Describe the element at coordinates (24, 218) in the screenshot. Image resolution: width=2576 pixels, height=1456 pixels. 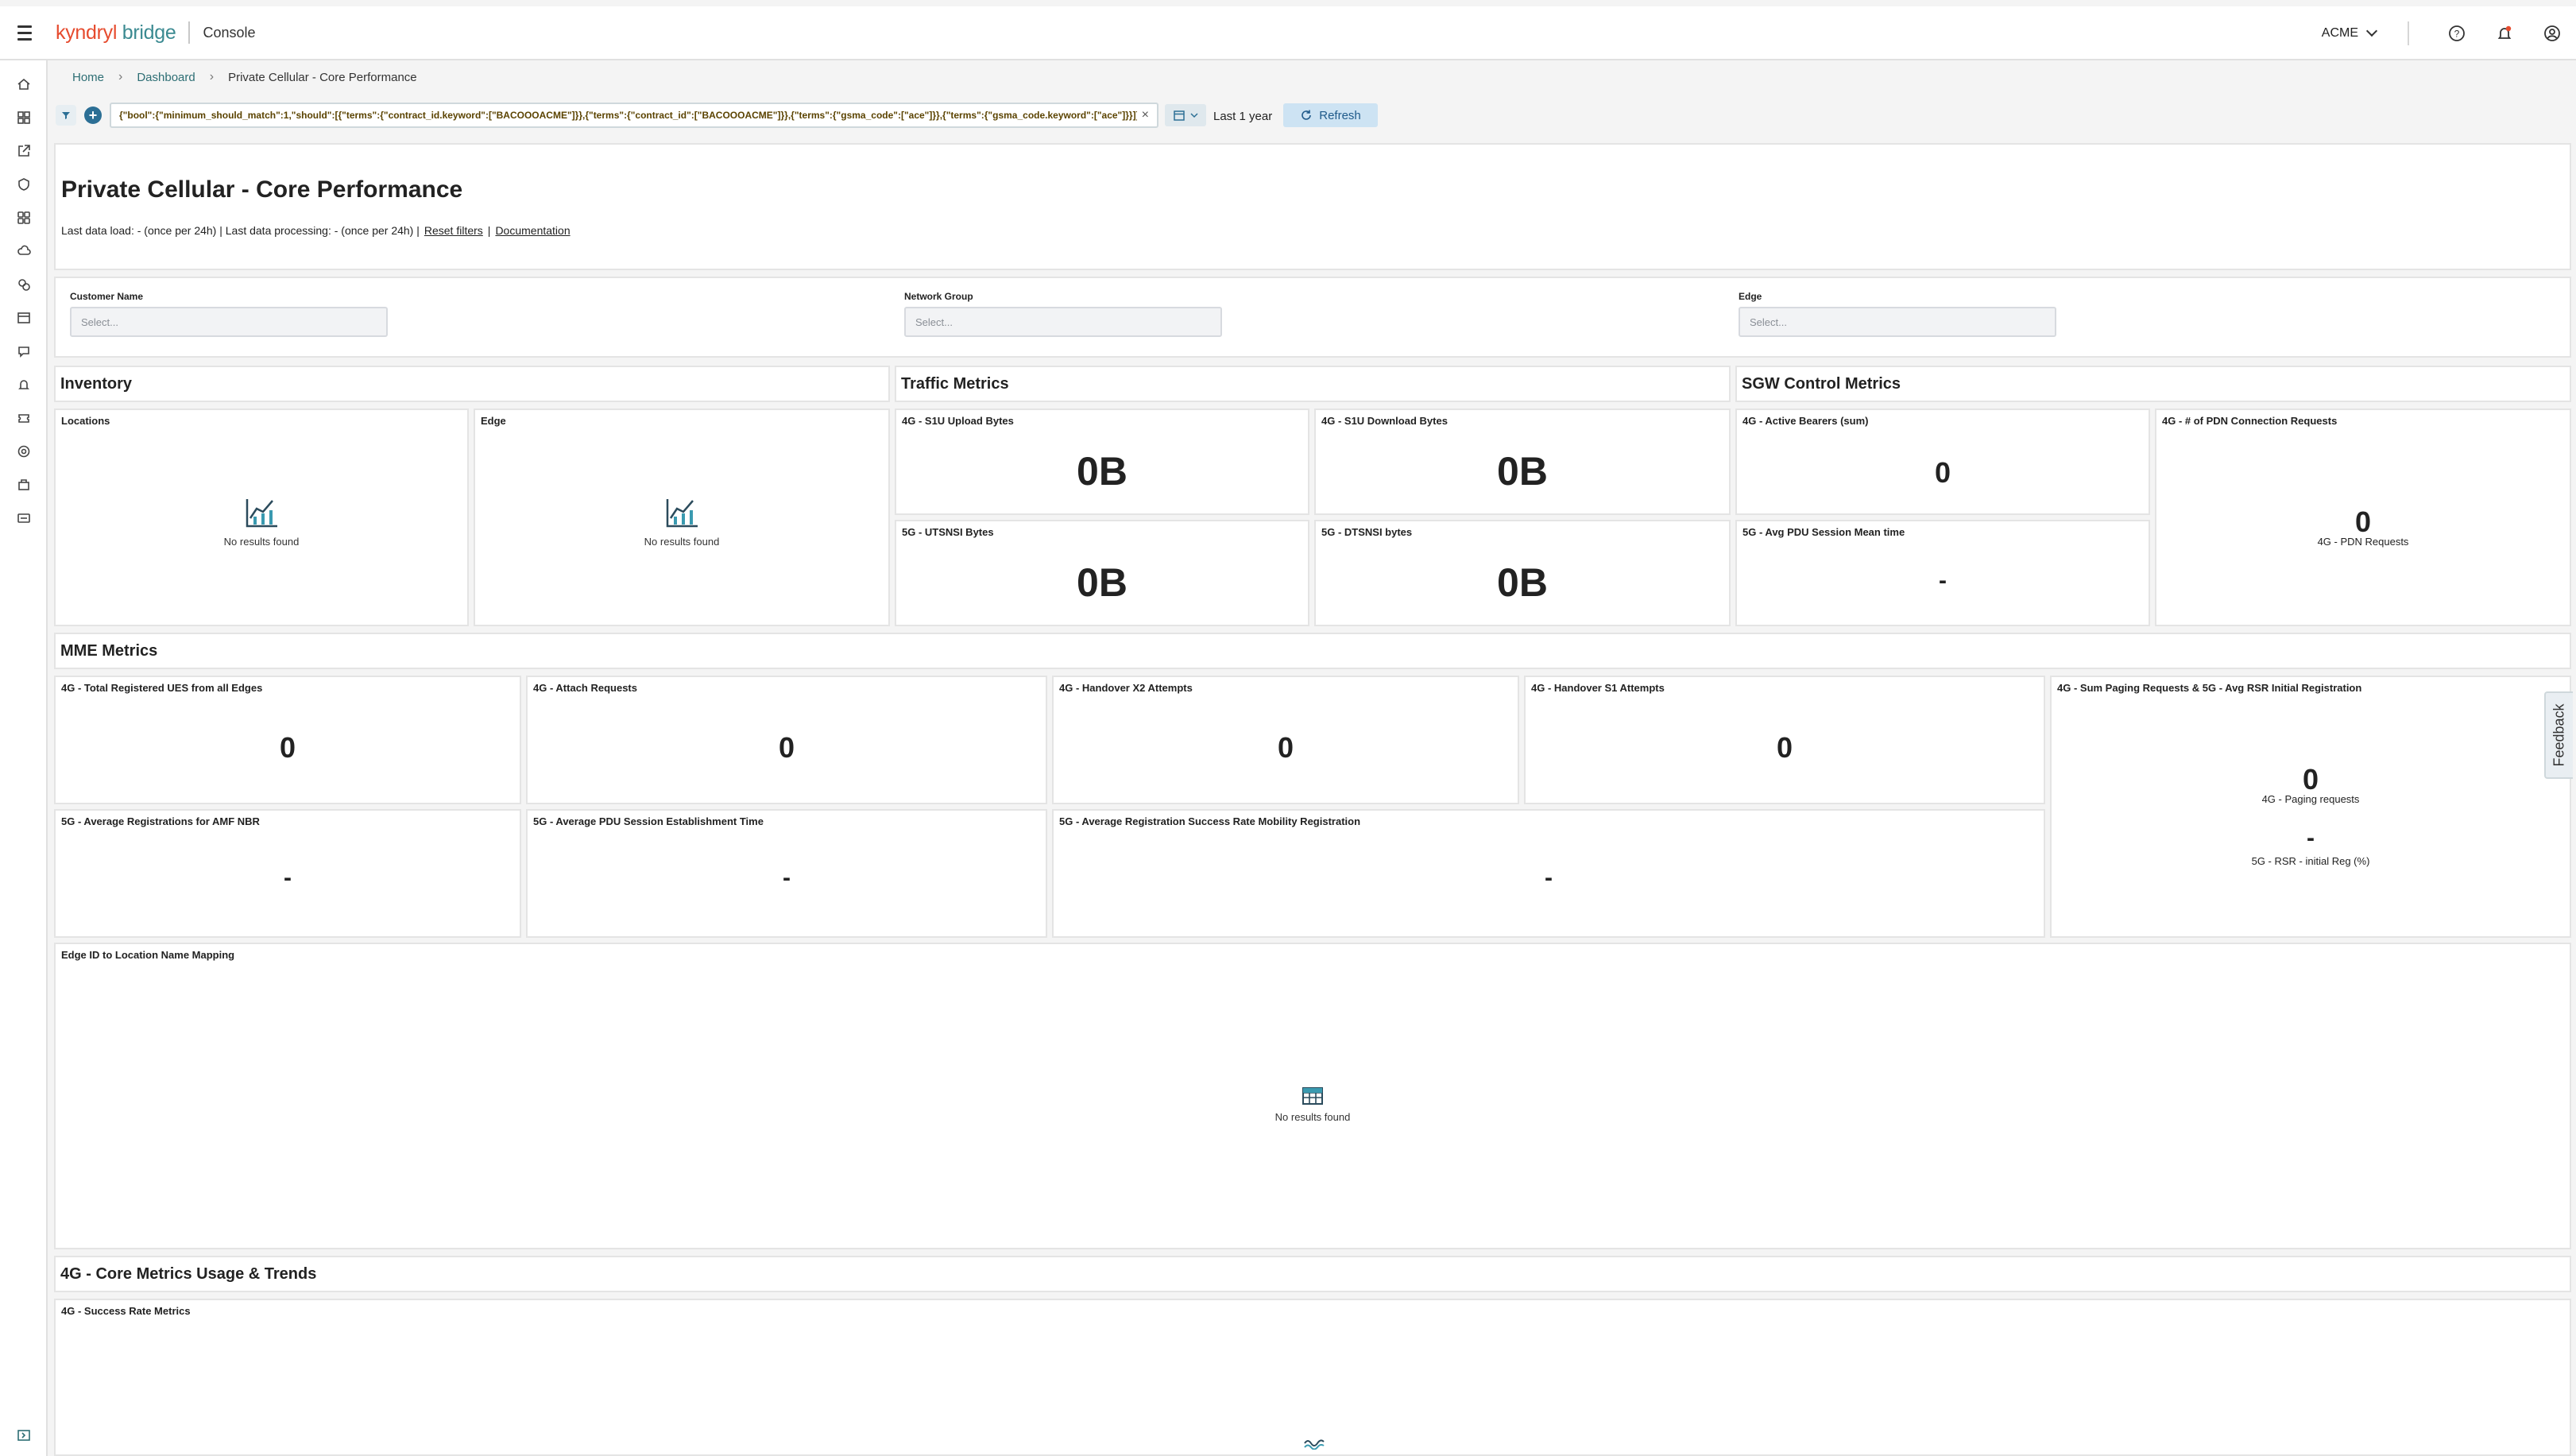
I see `apps-icon` at that location.